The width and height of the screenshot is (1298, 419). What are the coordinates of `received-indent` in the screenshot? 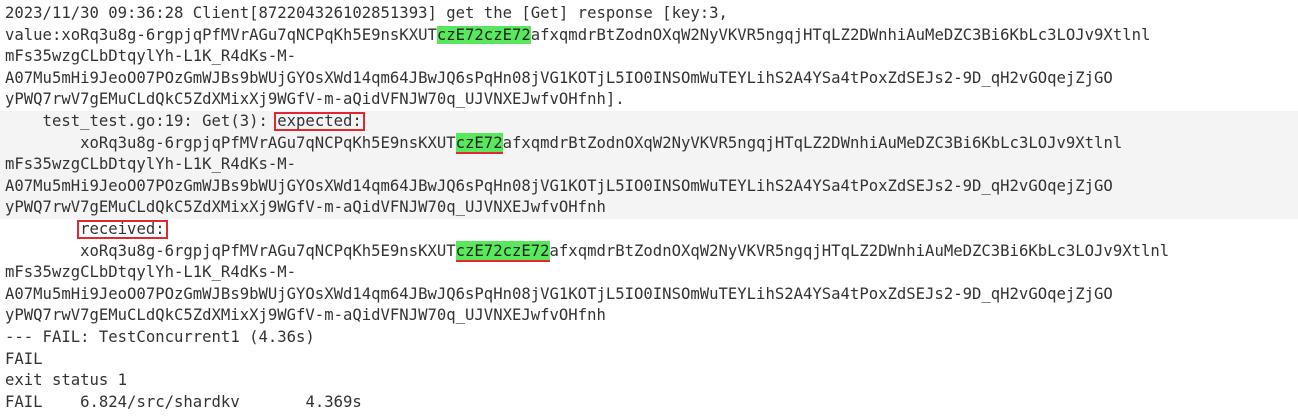 It's located at (42, 229).